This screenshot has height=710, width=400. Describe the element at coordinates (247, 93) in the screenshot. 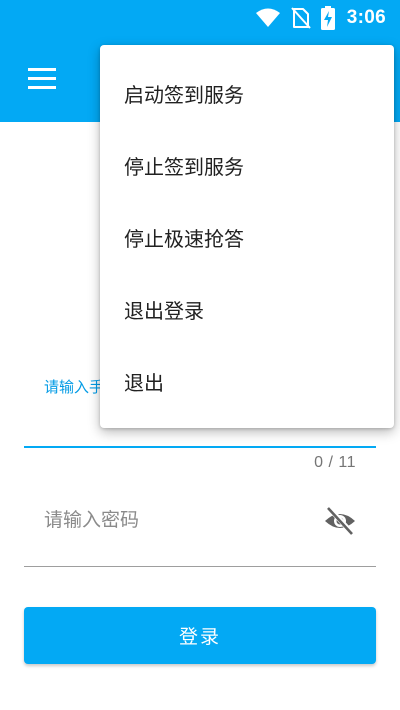

I see `menu-item-start-checkin-service: 启动签到服务` at that location.